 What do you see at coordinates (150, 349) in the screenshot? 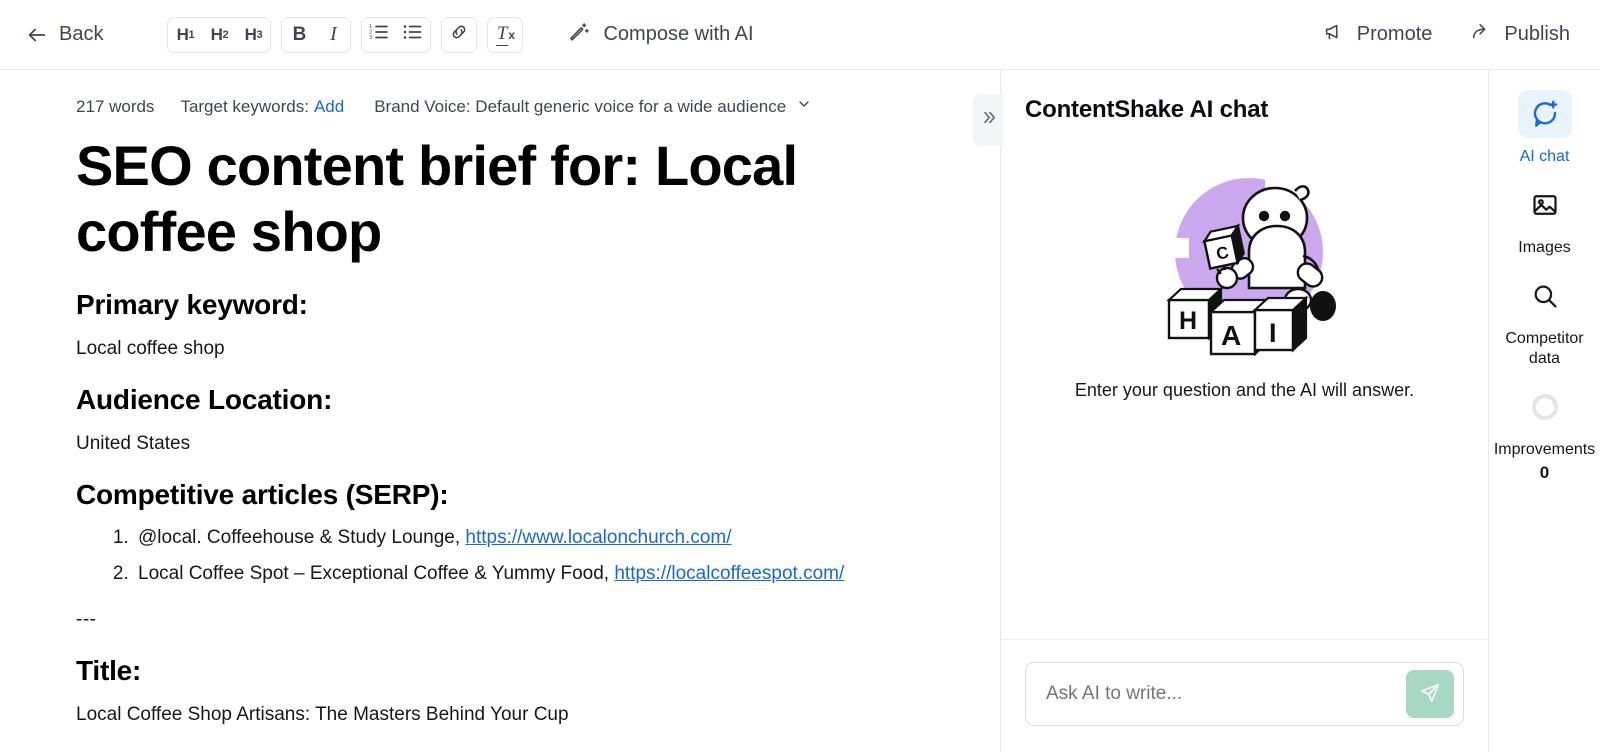
I see `section-body-primary-keyword: Local coffee shop` at bounding box center [150, 349].